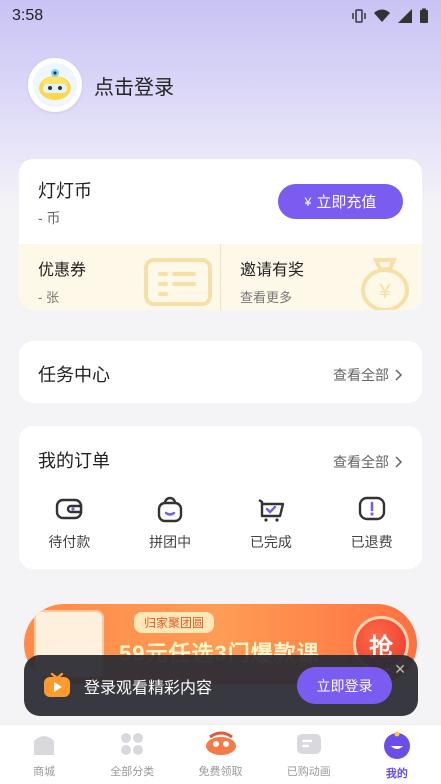  I want to click on profile-icon, so click(396, 745).